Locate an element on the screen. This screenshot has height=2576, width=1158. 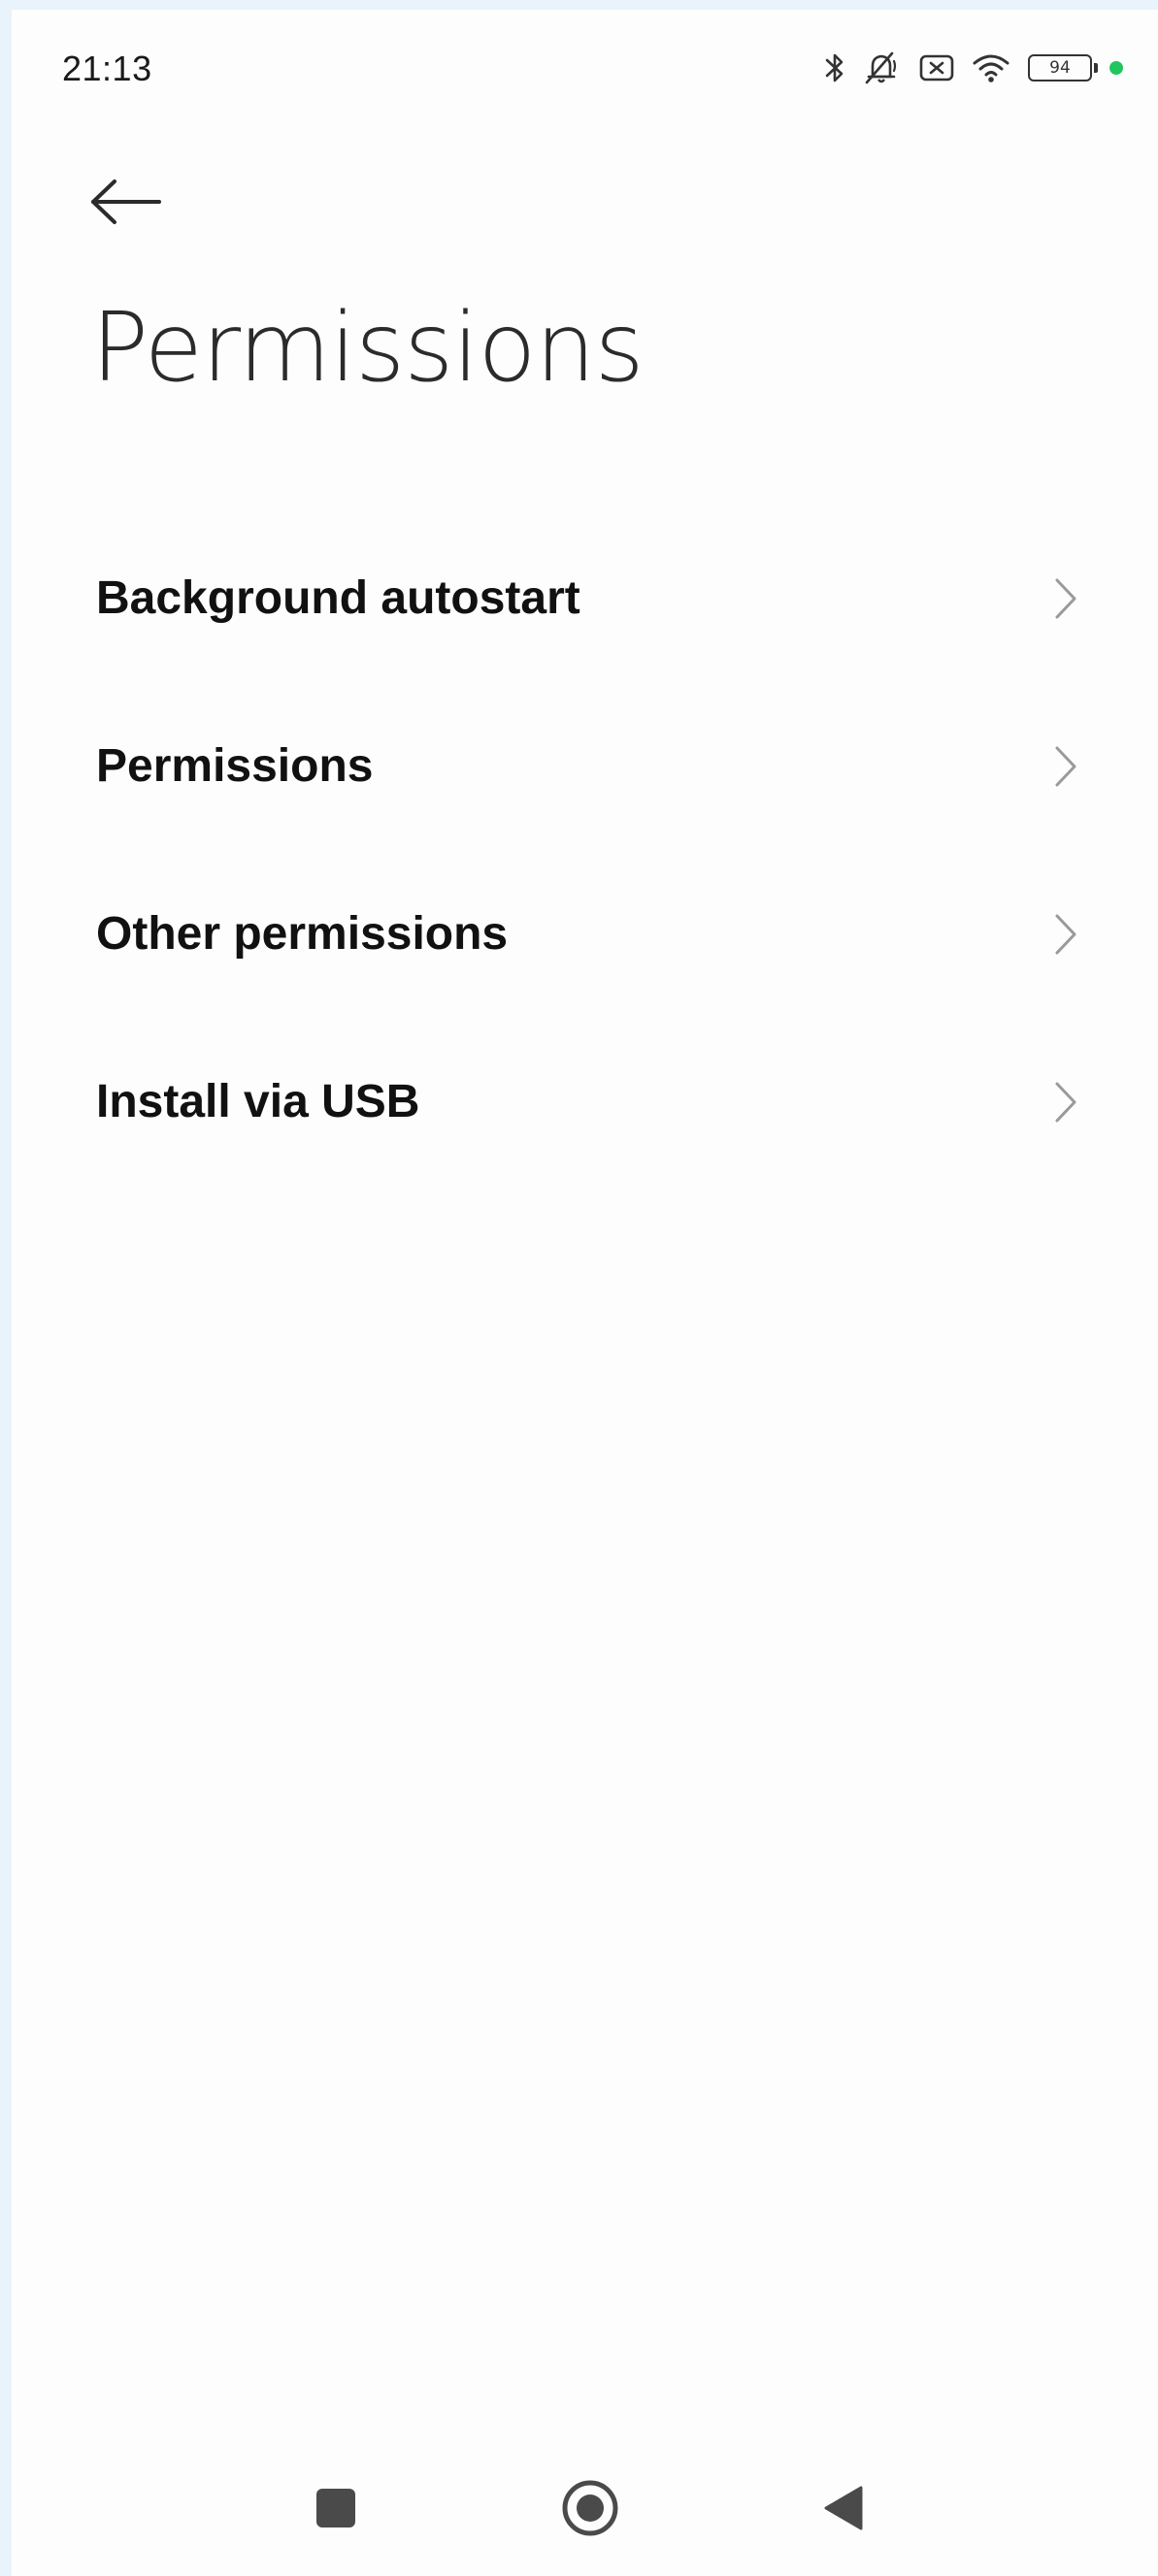
bluetooth-icon is located at coordinates (834, 67).